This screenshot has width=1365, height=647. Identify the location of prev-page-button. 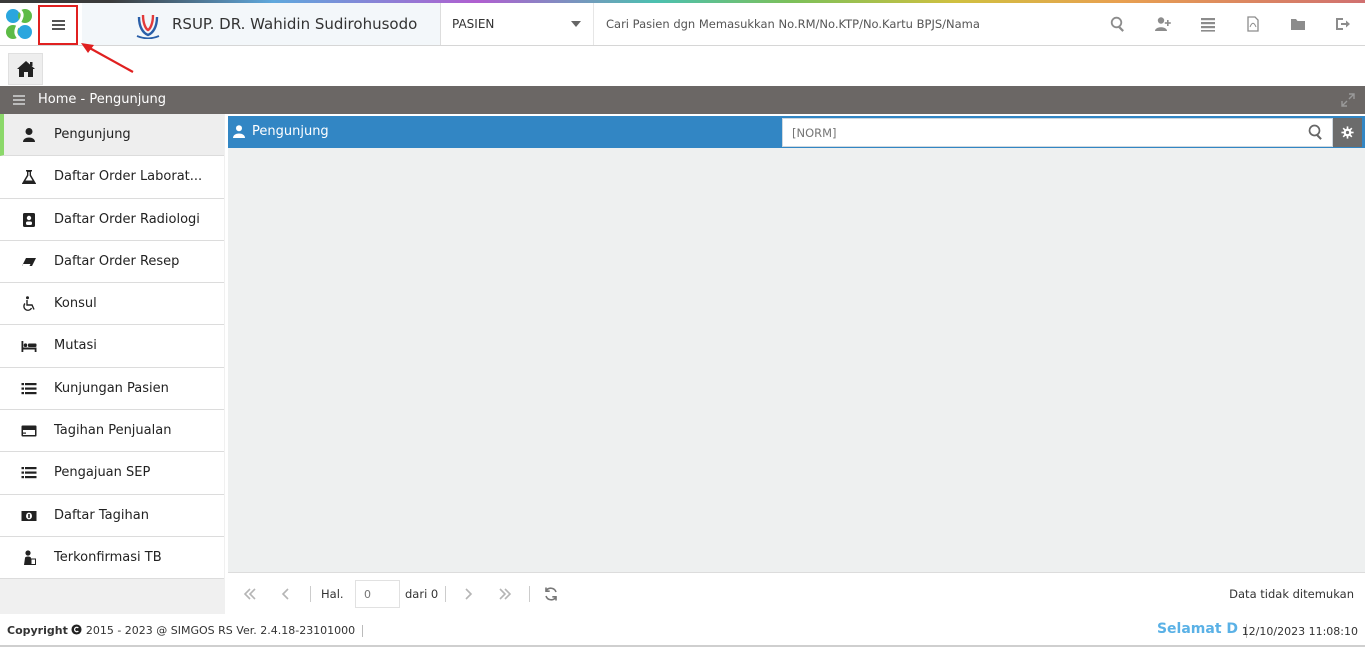
(286, 594).